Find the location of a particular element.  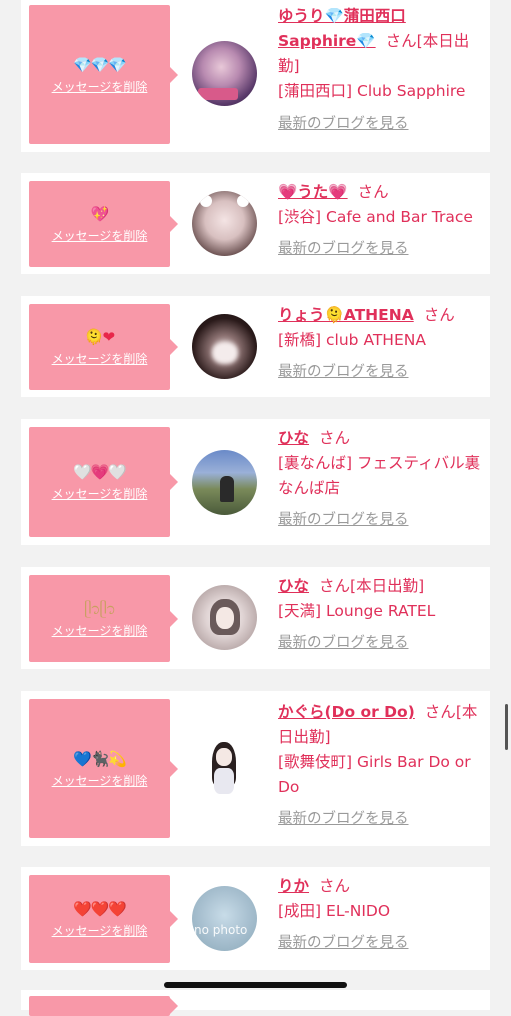

avatar: no photo is located at coordinates (224, 918).